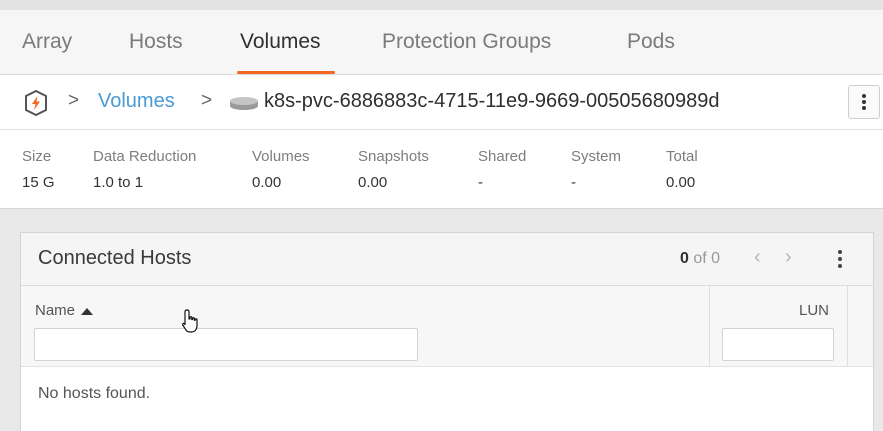  I want to click on tab-pods: Pods, so click(651, 42).